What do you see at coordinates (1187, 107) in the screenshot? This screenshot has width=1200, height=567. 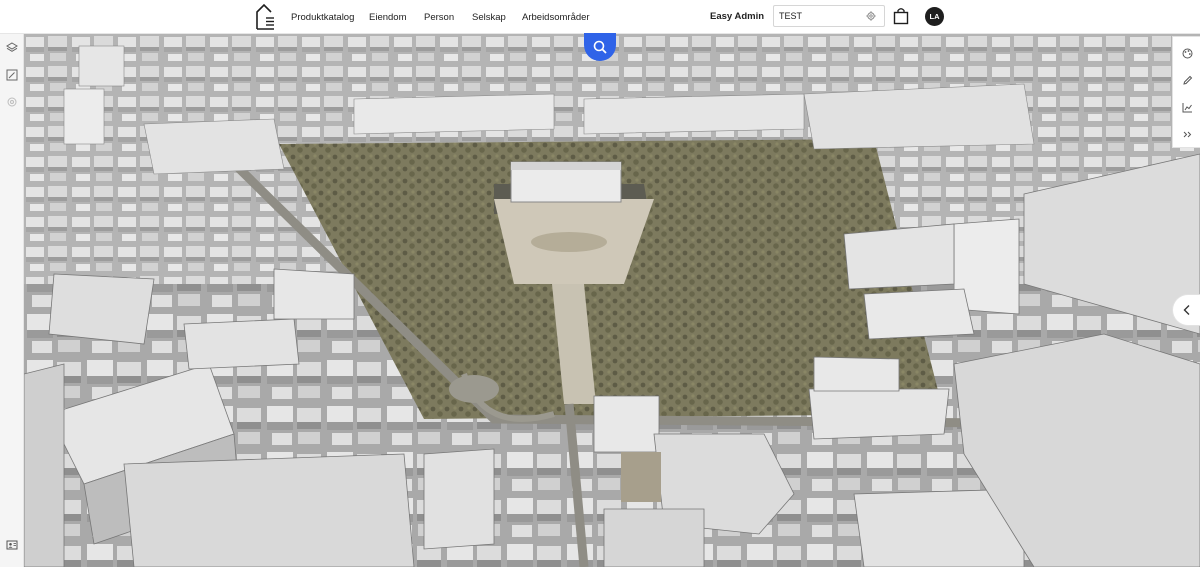 I see `chart-icon` at bounding box center [1187, 107].